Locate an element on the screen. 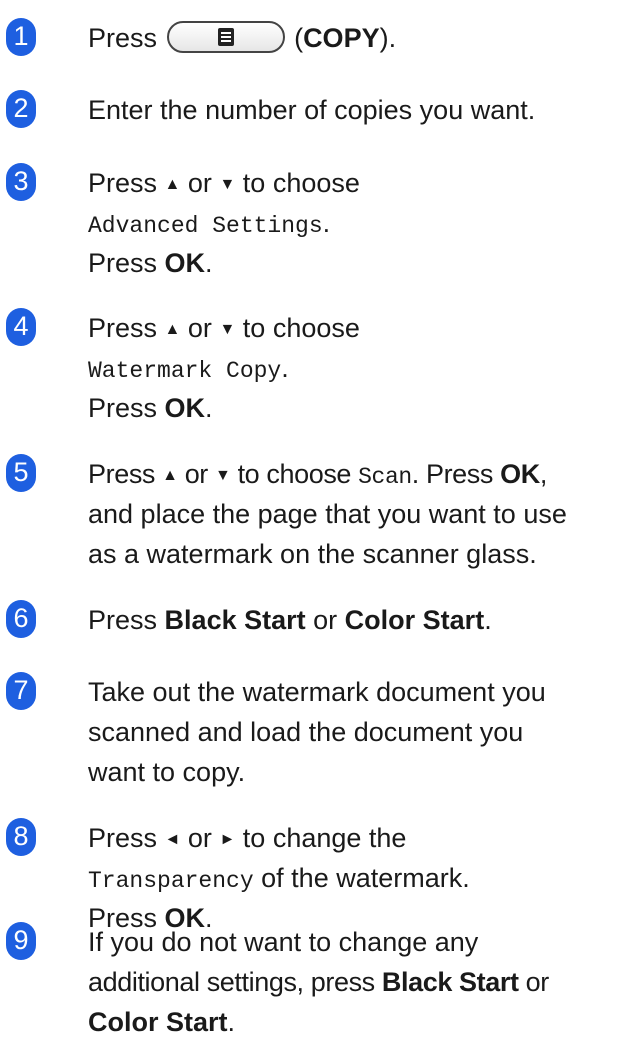  step-7-line-1: Take out the watermark document you is located at coordinates (317, 692).